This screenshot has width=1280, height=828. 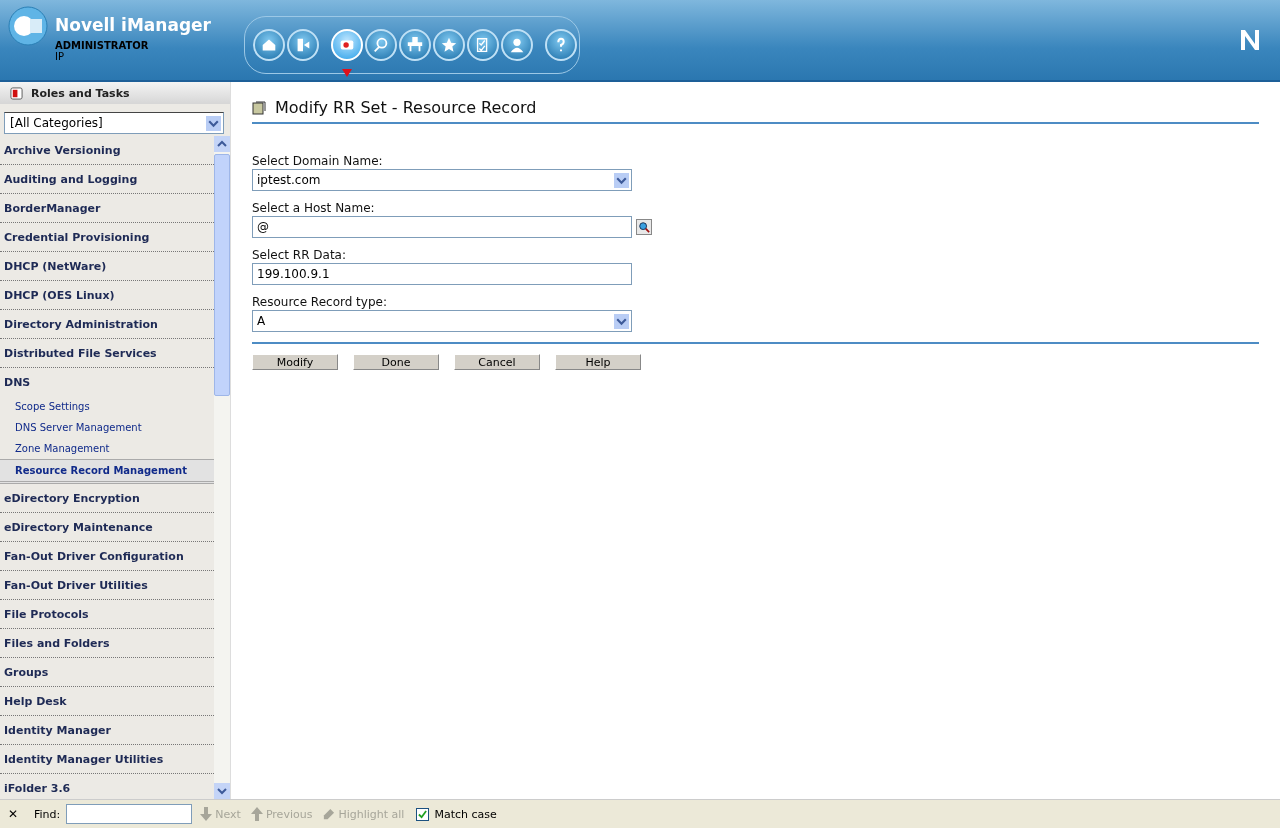 What do you see at coordinates (222, 791) in the screenshot?
I see `scroll-down-icon` at bounding box center [222, 791].